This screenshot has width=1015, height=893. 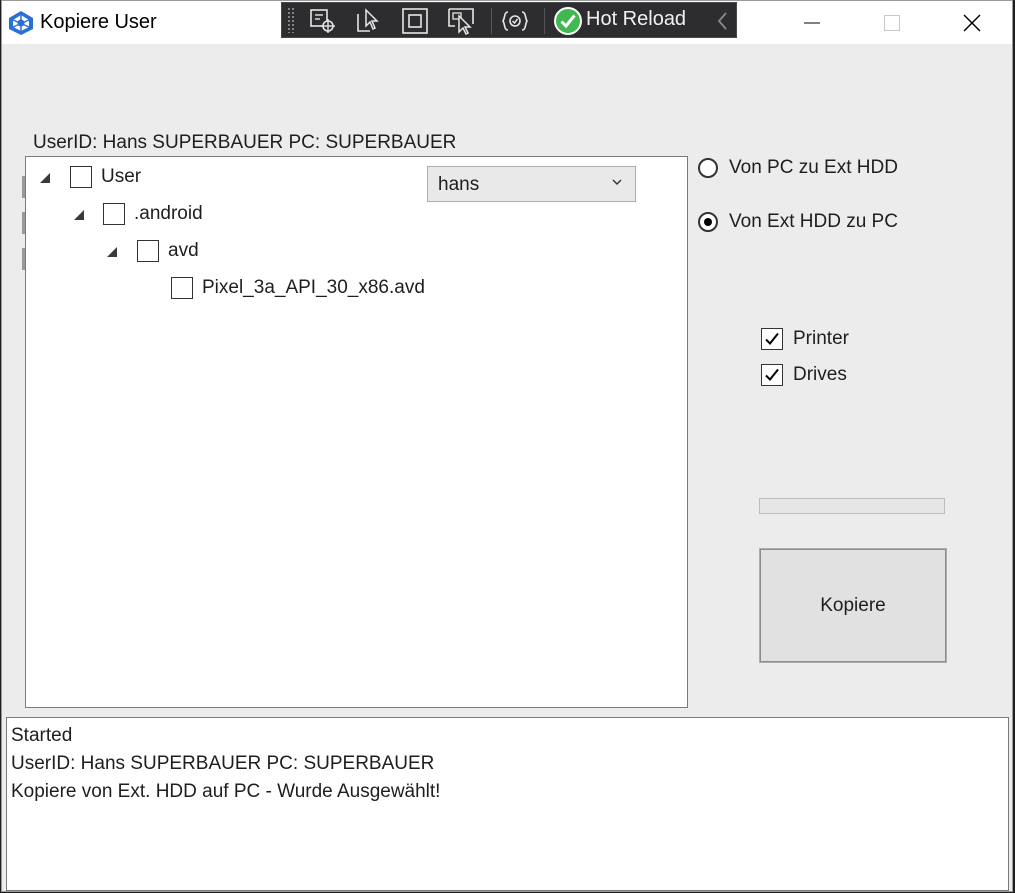 What do you see at coordinates (515, 21) in the screenshot?
I see `binding-failures-icon` at bounding box center [515, 21].